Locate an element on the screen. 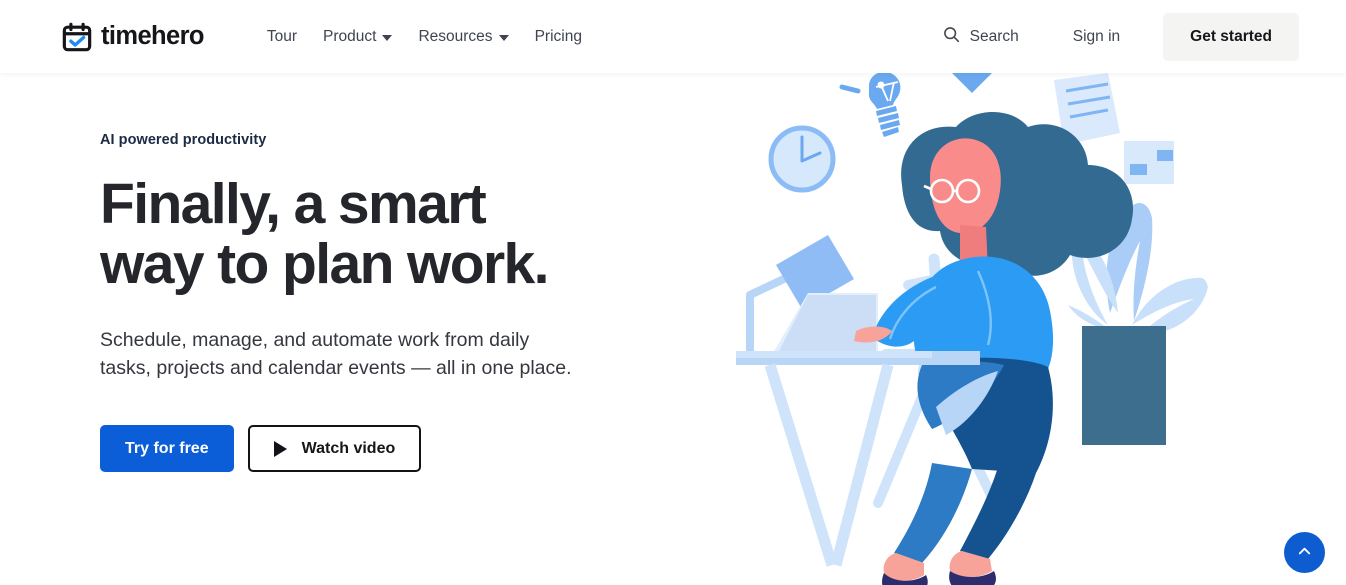  nav-label: Tour is located at coordinates (282, 36).